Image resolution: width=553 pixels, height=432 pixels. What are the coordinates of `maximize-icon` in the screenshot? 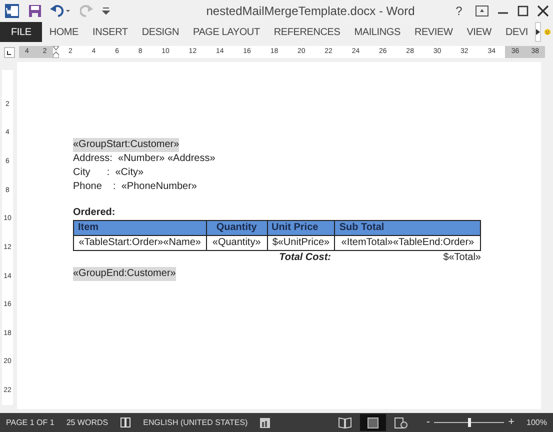 It's located at (523, 11).